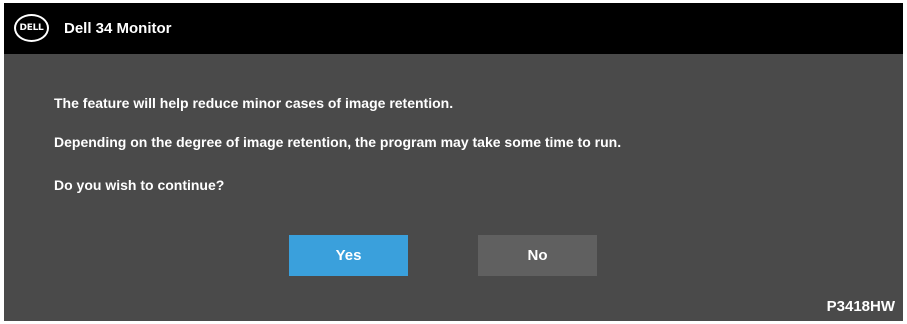 The width and height of the screenshot is (907, 324). What do you see at coordinates (860, 306) in the screenshot?
I see `model-number: P3418HW` at bounding box center [860, 306].